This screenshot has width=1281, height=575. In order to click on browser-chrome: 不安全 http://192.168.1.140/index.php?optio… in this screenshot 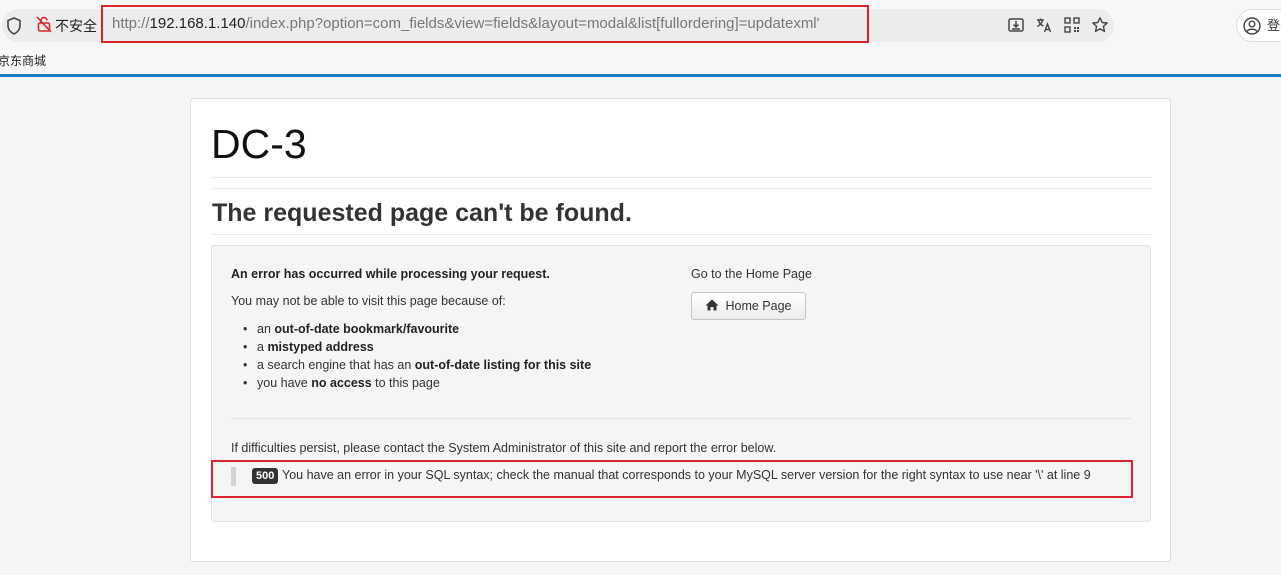, I will do `click(640, 38)`.